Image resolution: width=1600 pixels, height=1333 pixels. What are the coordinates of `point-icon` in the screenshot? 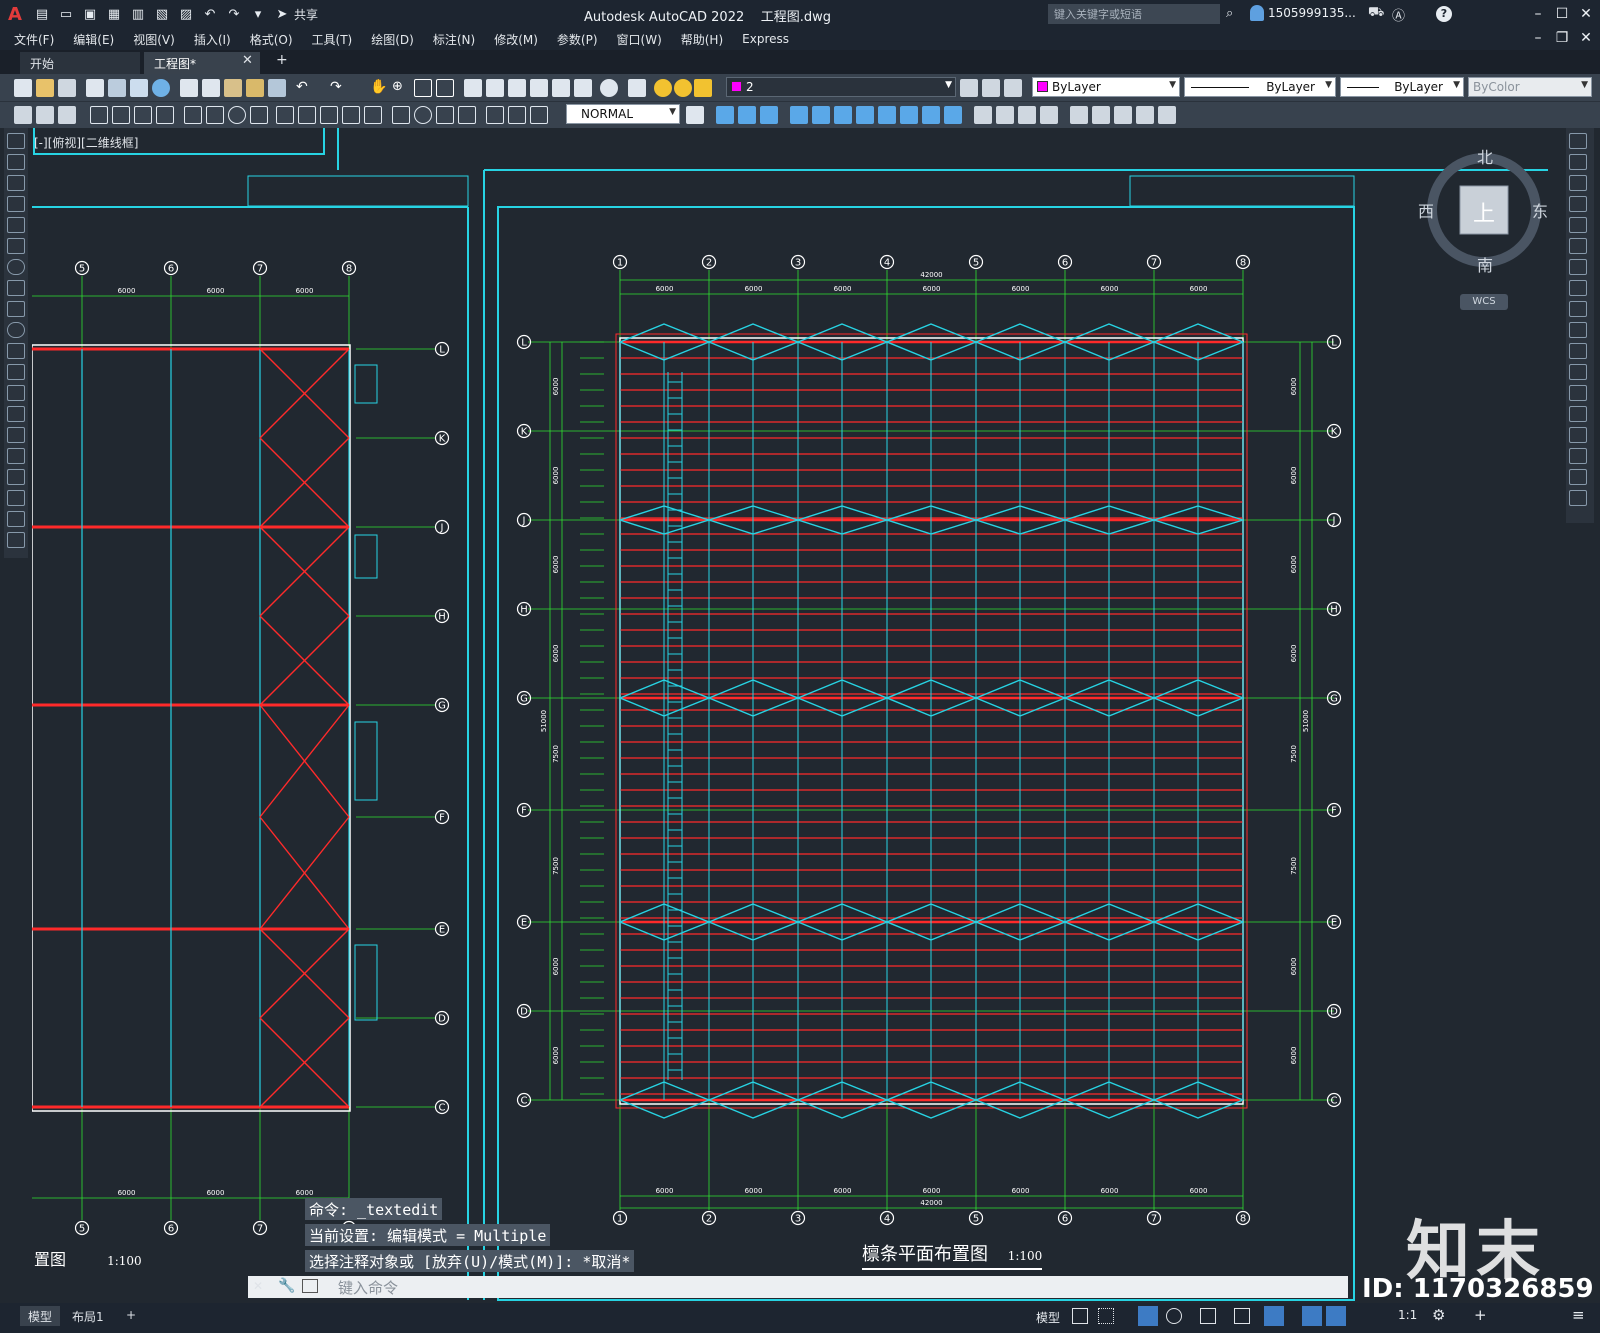 It's located at (16, 414).